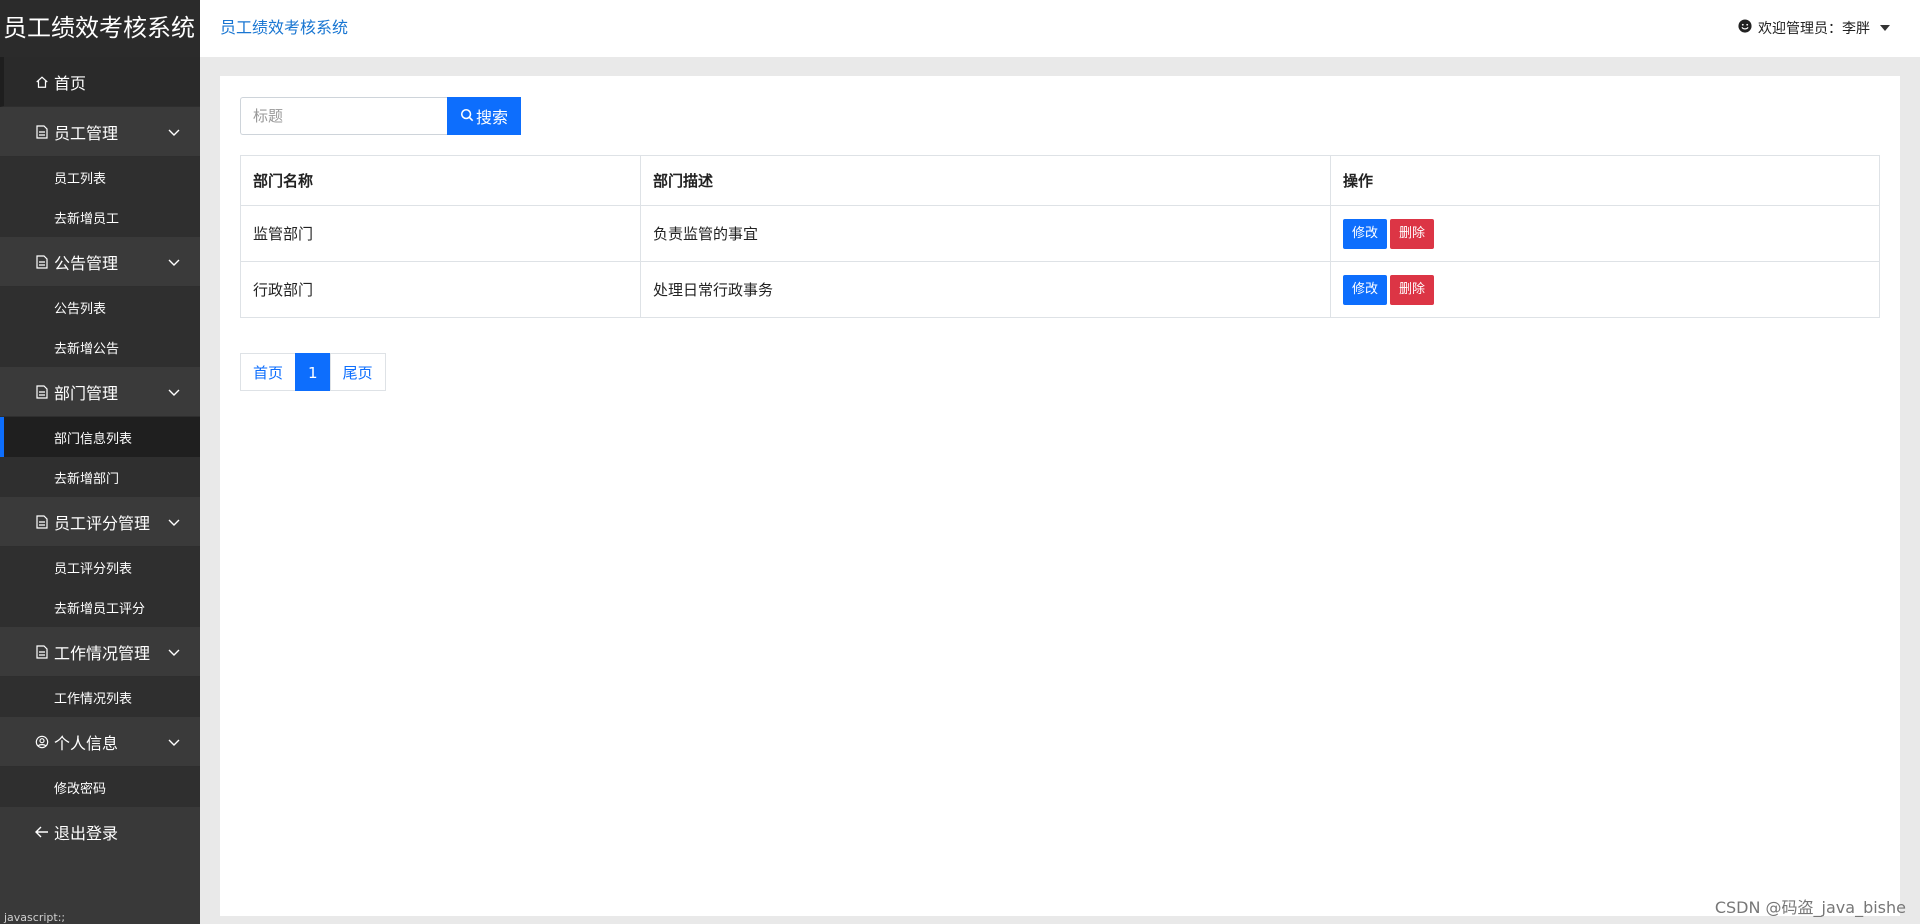 The image size is (1920, 924). What do you see at coordinates (985, 180) in the screenshot?
I see `column-header: 部门描述` at bounding box center [985, 180].